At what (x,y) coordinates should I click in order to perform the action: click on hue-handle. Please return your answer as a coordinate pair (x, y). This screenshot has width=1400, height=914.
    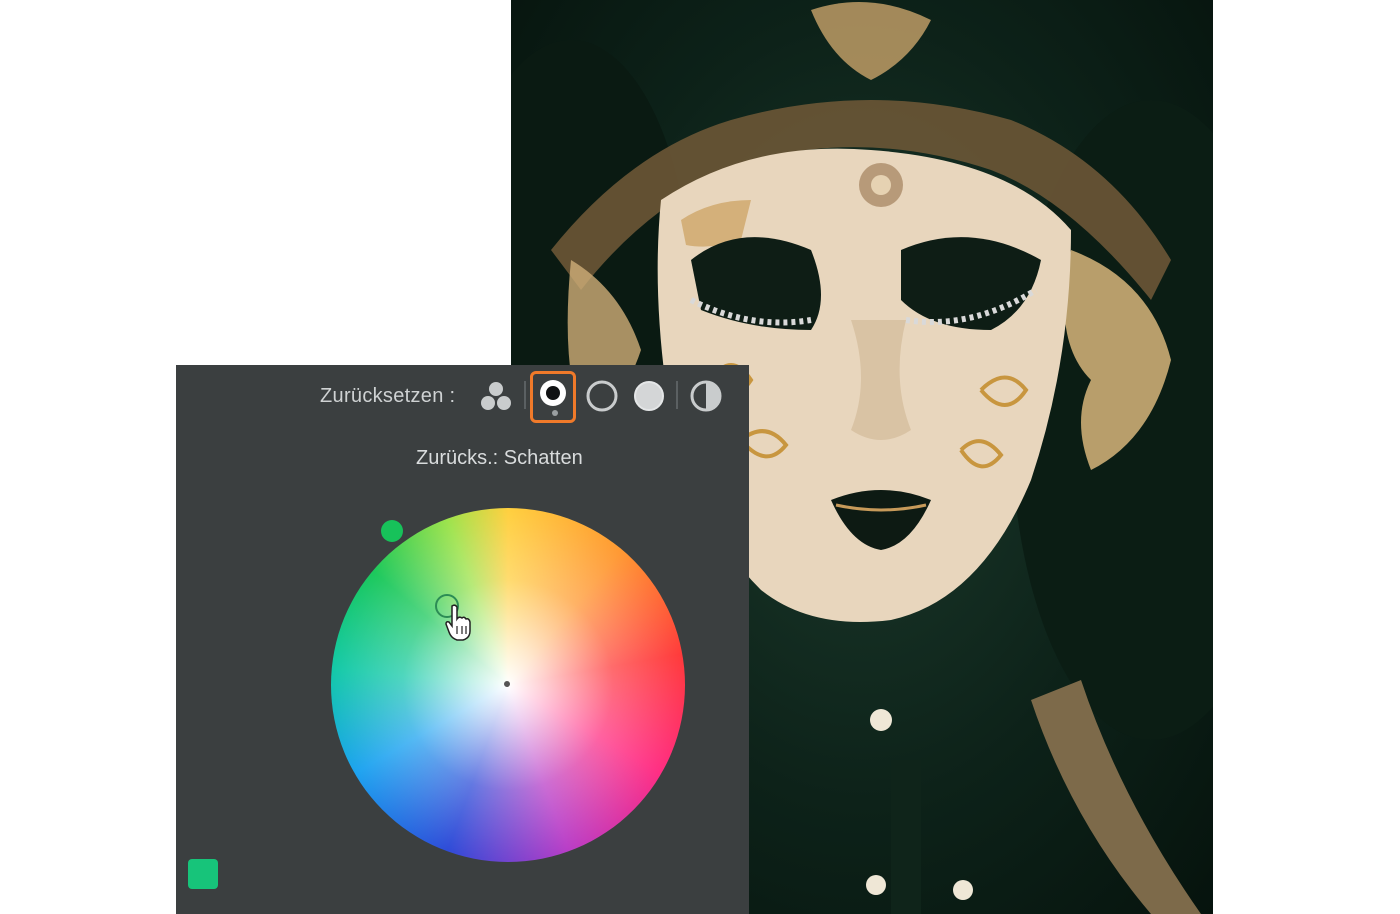
    Looking at the image, I should click on (392, 531).